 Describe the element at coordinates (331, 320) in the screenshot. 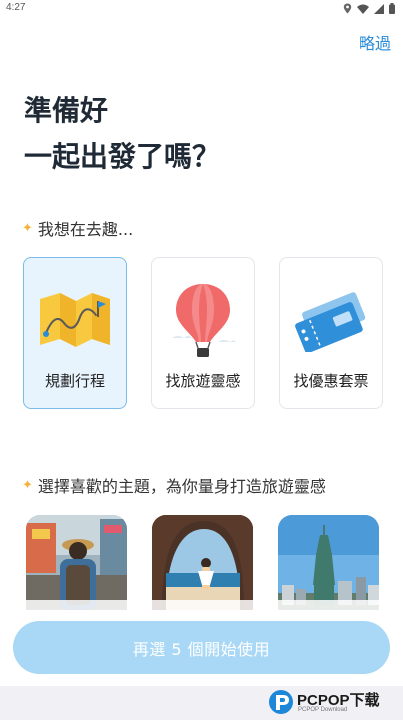

I see `ticket-icon` at that location.